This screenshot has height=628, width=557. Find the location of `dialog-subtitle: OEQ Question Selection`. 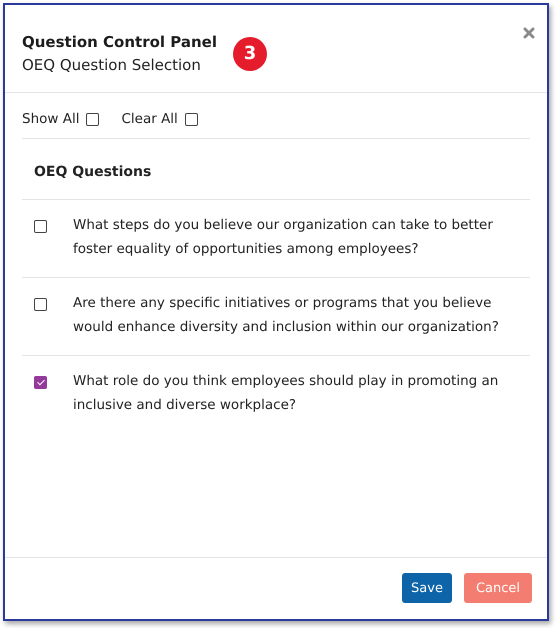

dialog-subtitle: OEQ Question Selection is located at coordinates (112, 65).